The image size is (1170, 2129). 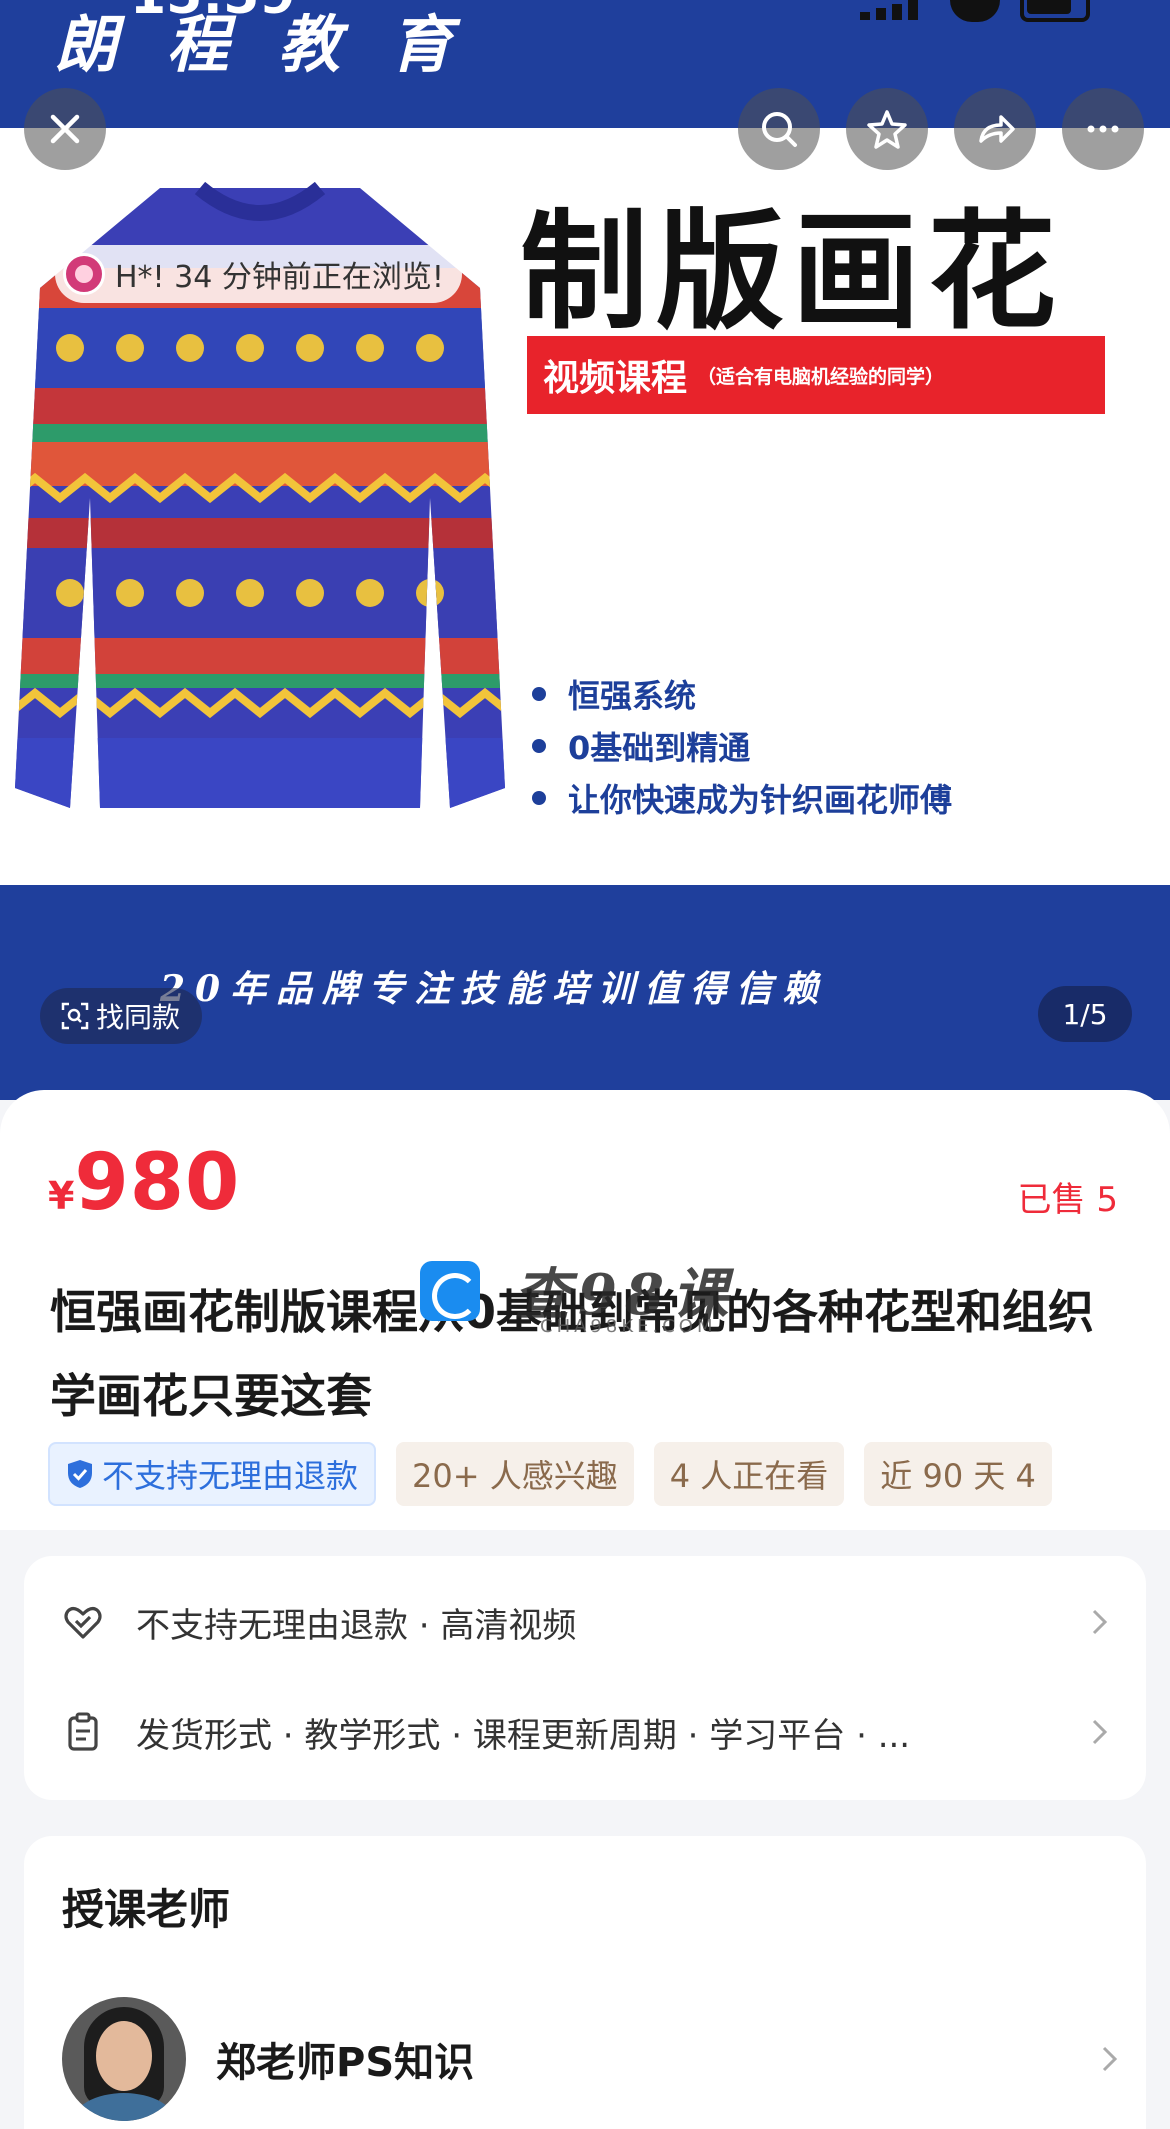 I want to click on teacher-card: 授课老师 郑老师PS知识, so click(x=585, y=1982).